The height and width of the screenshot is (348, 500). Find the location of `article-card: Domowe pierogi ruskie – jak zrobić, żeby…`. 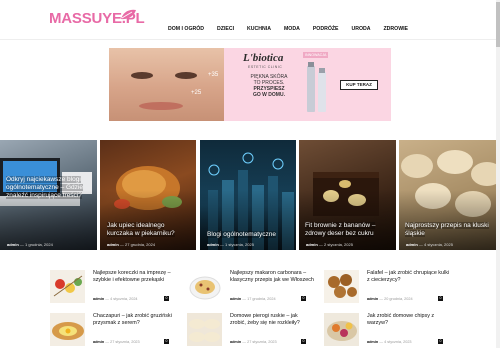

article-card: Domowe pierogi ruskie – jak zrobić, żeby… is located at coordinates (248, 330).